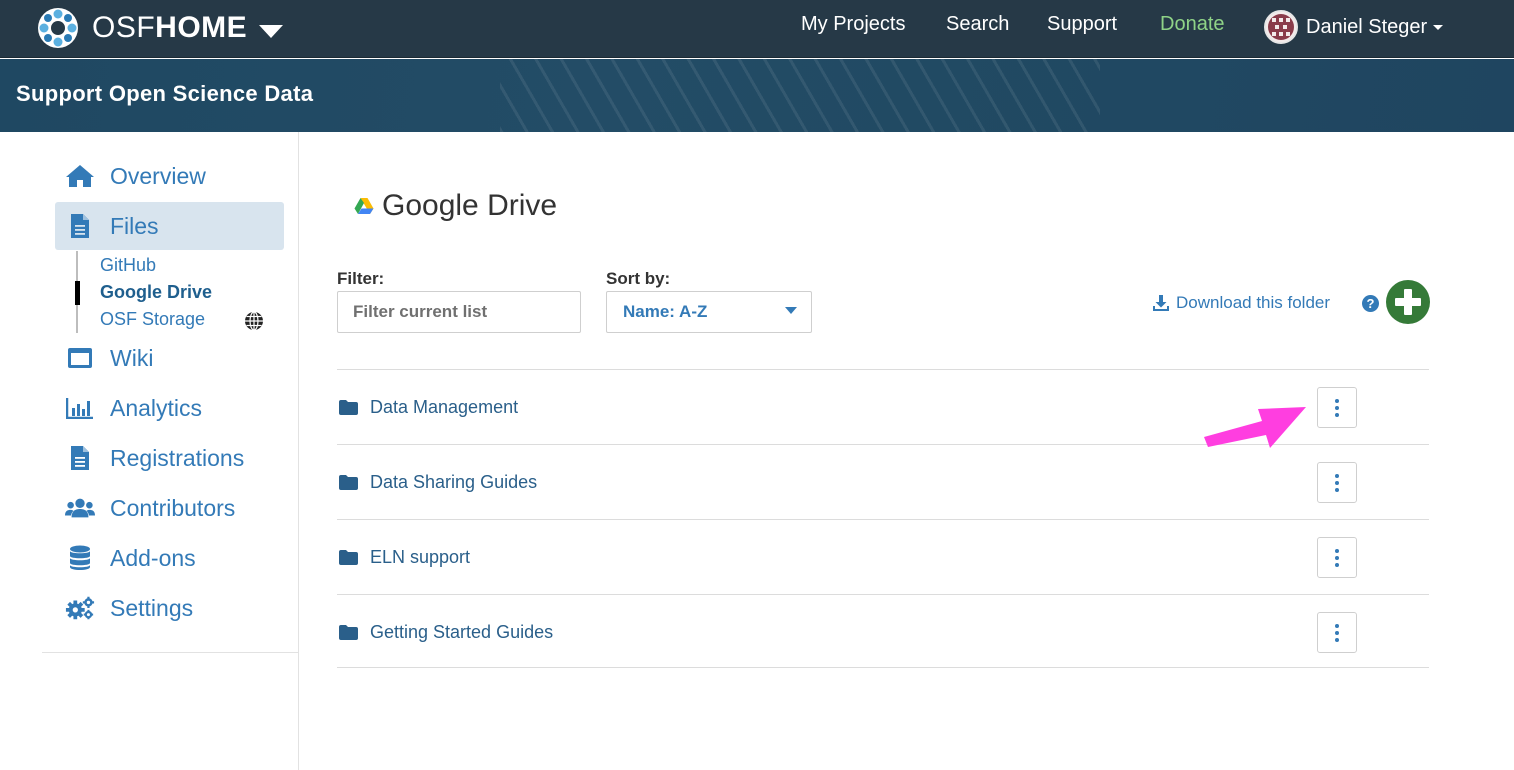 The height and width of the screenshot is (770, 1514). I want to click on folder-name: Getting Started Guides, so click(461, 632).